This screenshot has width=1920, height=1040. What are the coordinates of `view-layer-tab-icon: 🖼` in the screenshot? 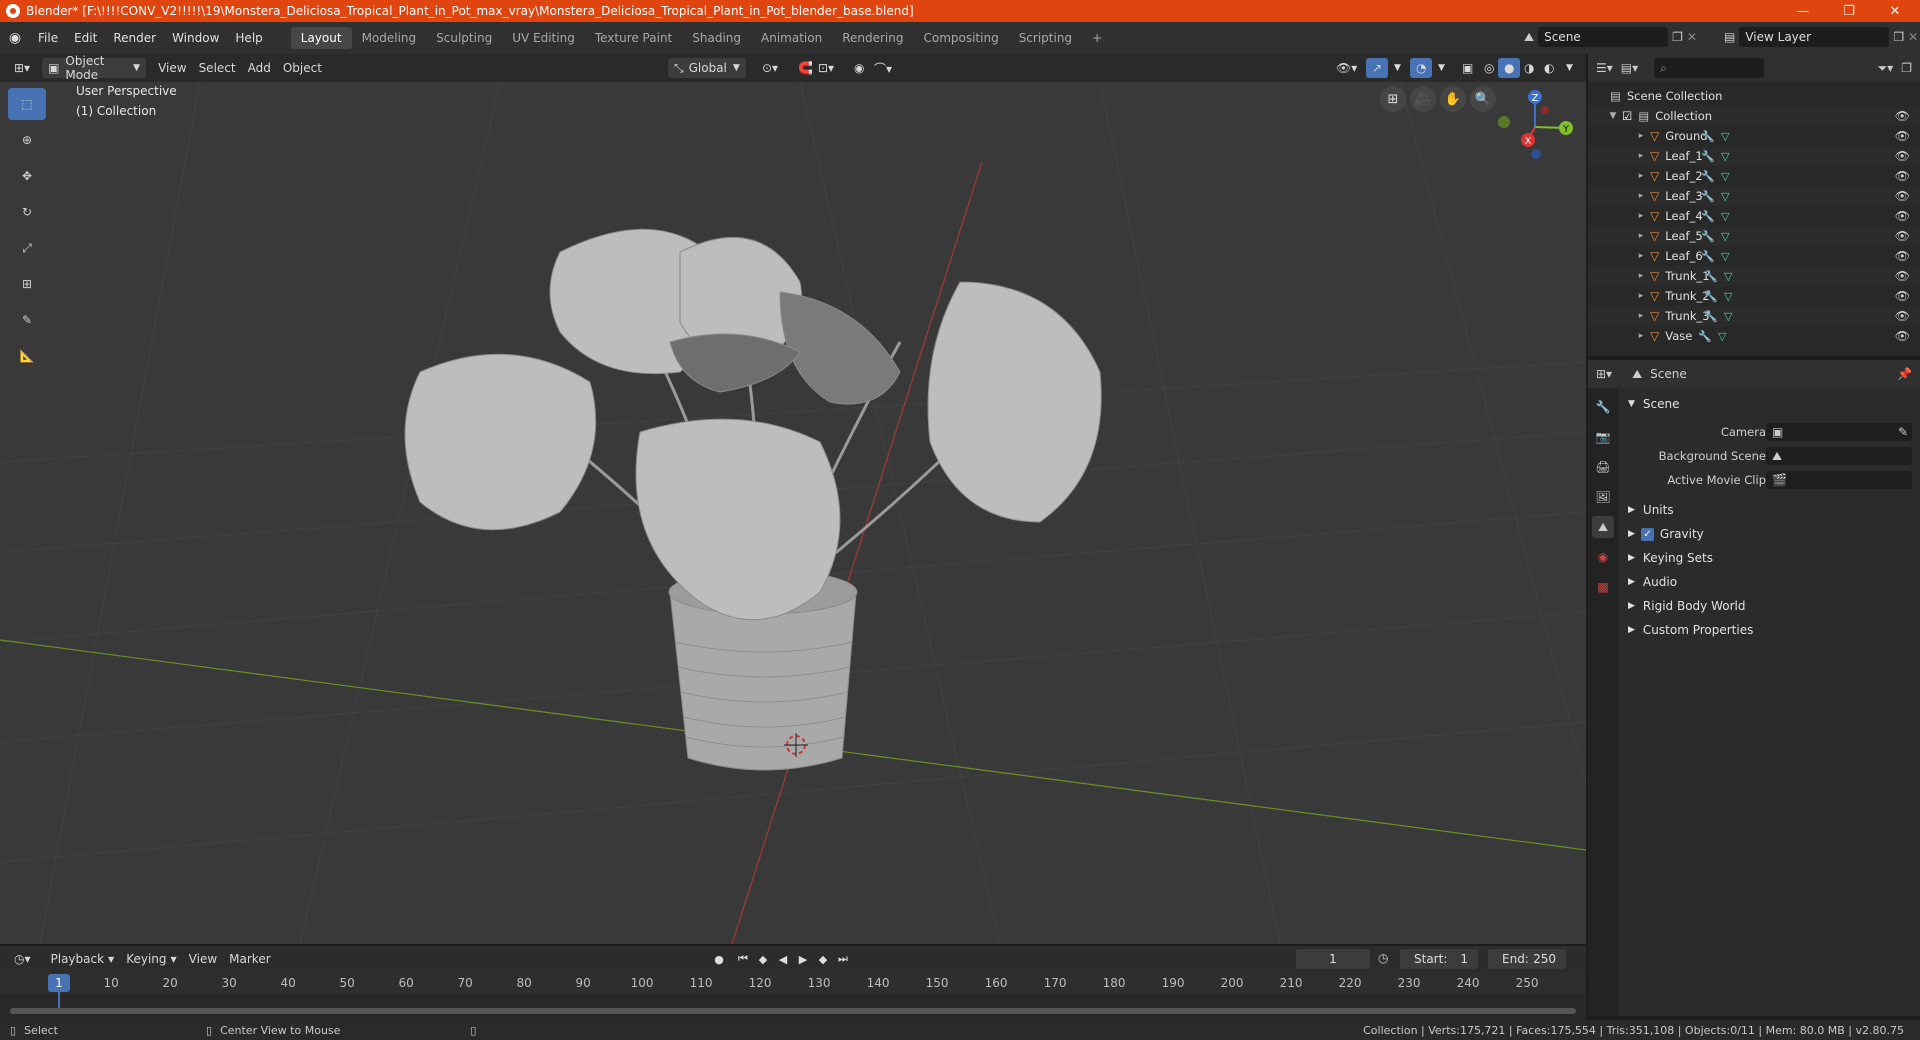 It's located at (1603, 497).